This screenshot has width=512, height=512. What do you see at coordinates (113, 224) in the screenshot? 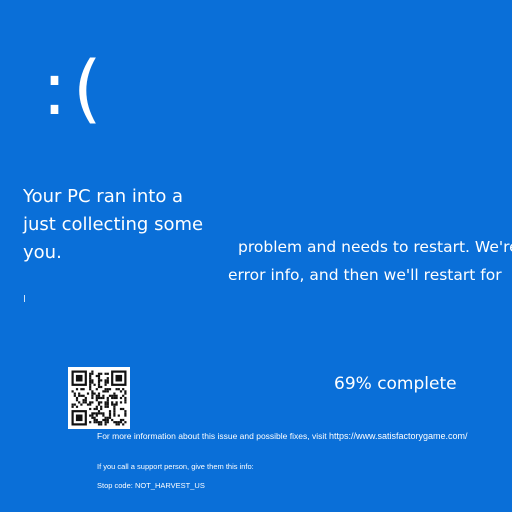
I see `error-message-line: just collecting some` at bounding box center [113, 224].